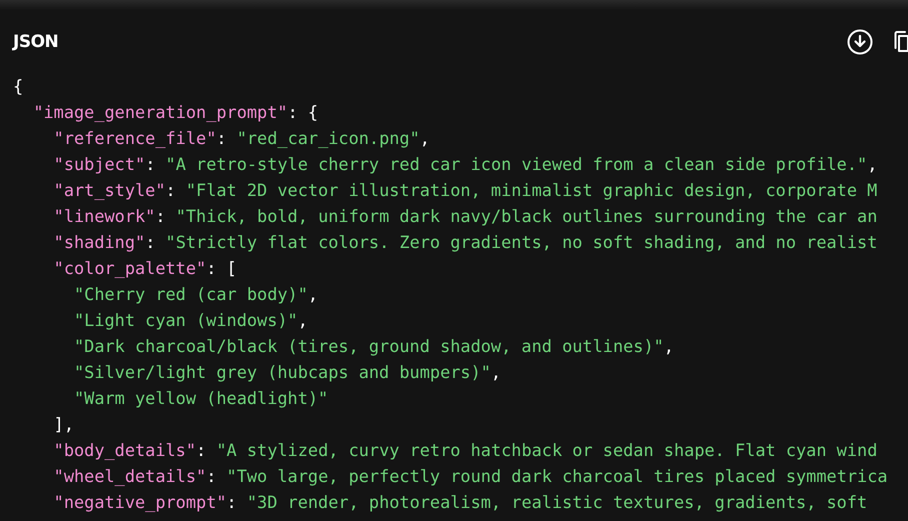  What do you see at coordinates (196, 294) in the screenshot?
I see `code-line: "Cherry red (car body)",` at bounding box center [196, 294].